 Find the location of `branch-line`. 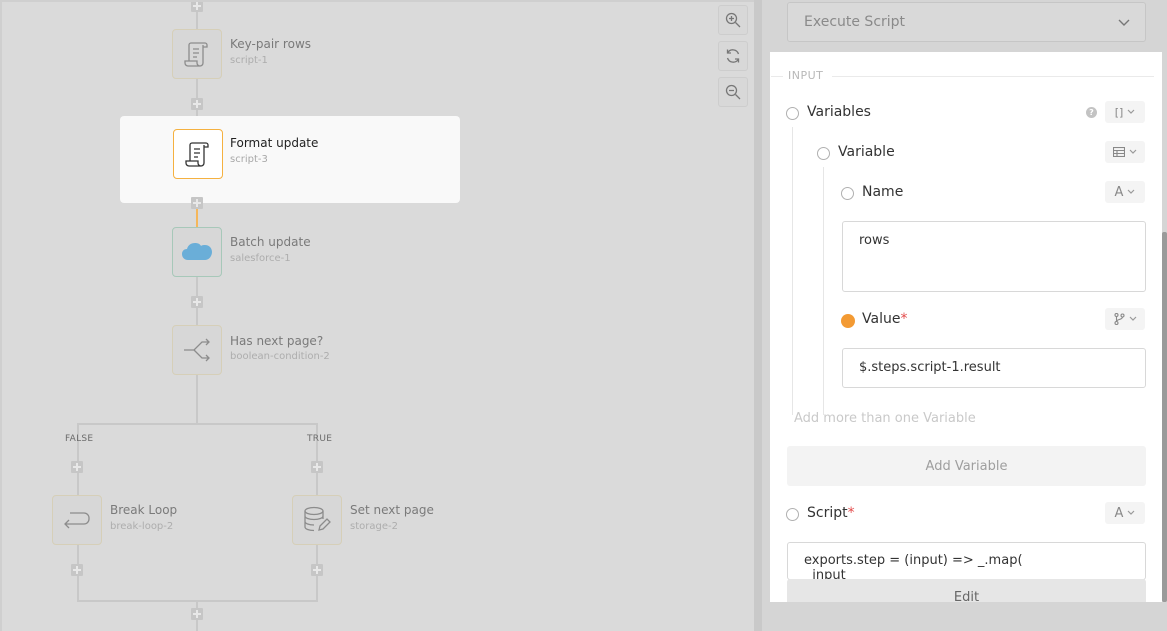

branch-line is located at coordinates (197, 424).